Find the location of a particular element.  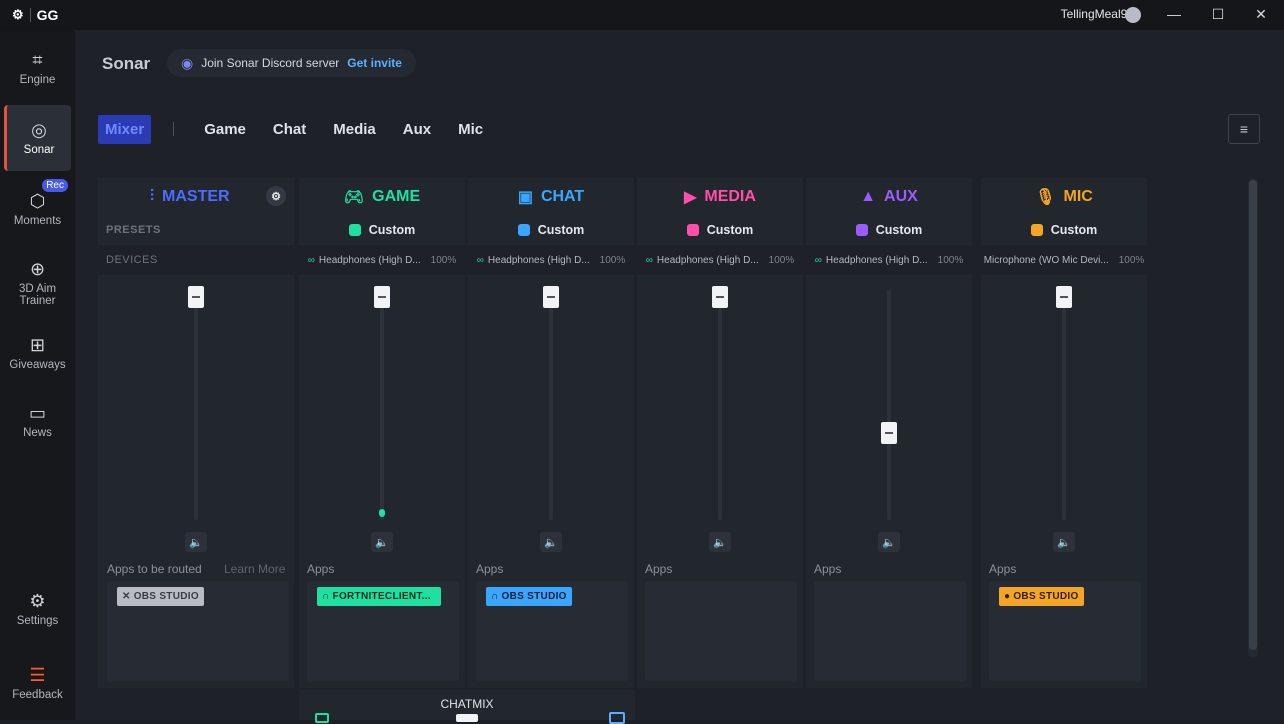

master-mute-button: 🔈 is located at coordinates (196, 542).